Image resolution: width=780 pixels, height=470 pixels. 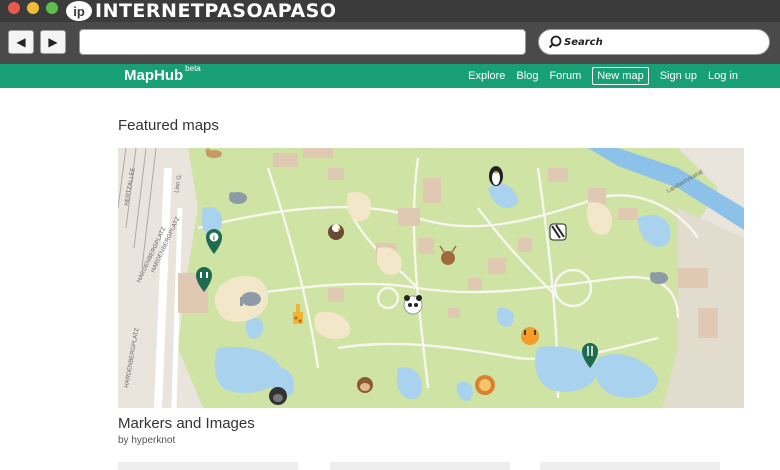 I want to click on brand-name: MapHub, so click(x=154, y=75).